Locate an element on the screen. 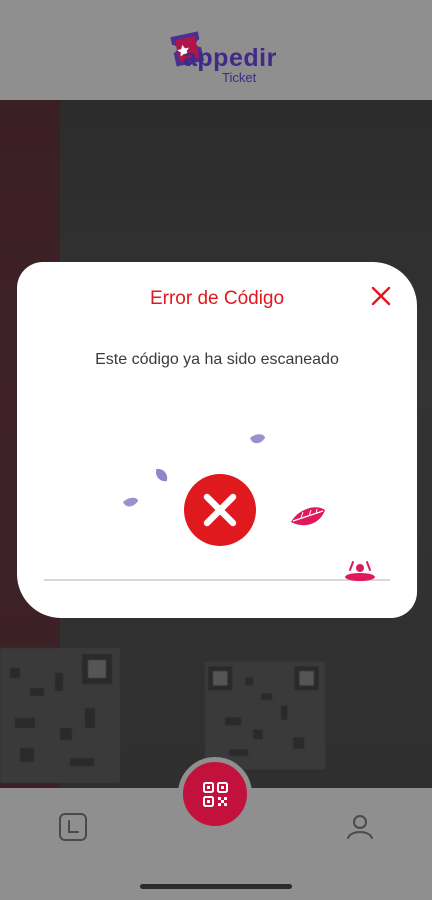 The width and height of the screenshot is (432, 900). leaf-right-icon is located at coordinates (308, 516).